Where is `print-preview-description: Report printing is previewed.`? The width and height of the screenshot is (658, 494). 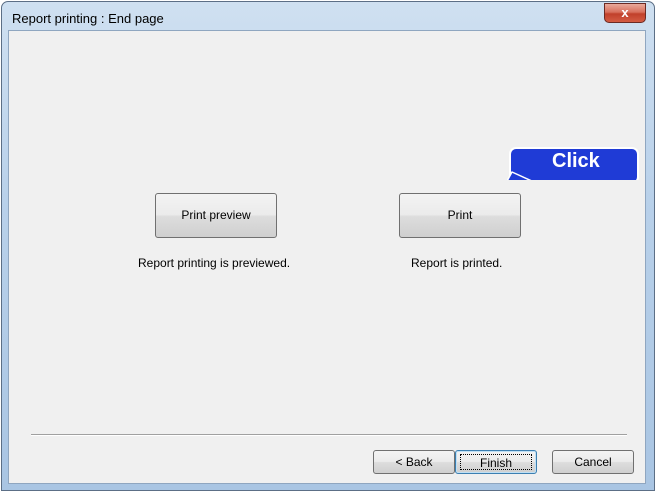
print-preview-description: Report printing is previewed. is located at coordinates (214, 263).